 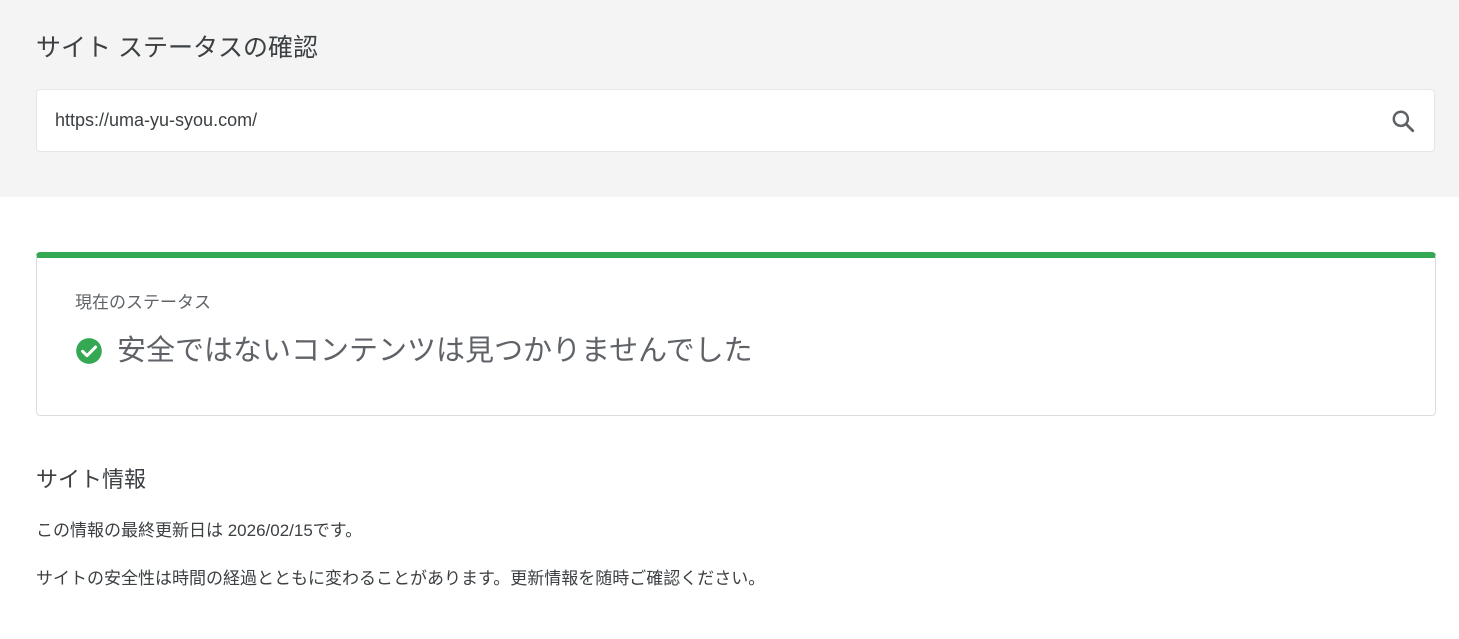 I want to click on status-row: 安全ではないコンテンツは見つかりませんでした, so click(x=414, y=351).